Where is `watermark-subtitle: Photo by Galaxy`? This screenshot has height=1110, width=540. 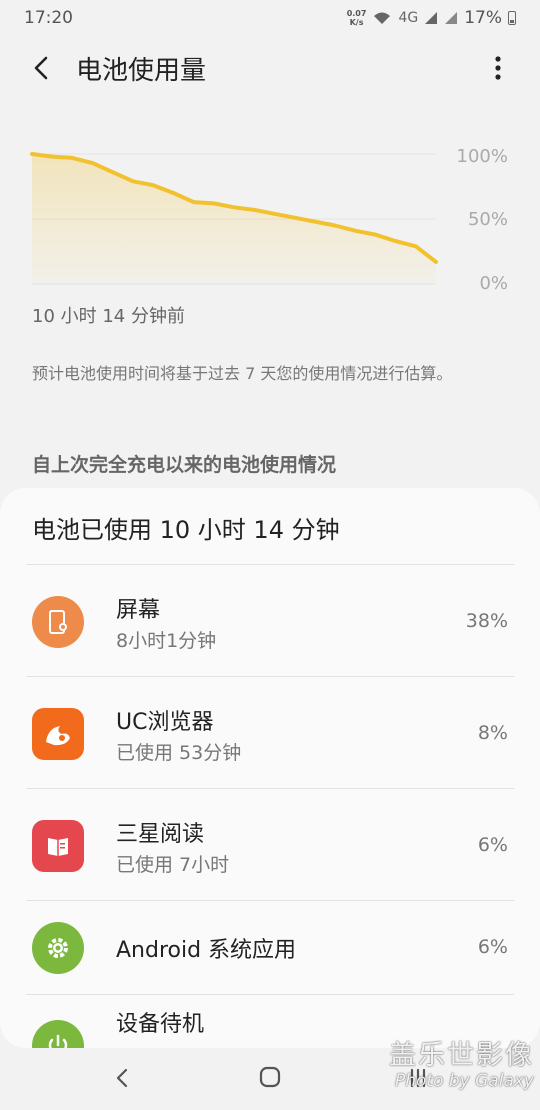
watermark-subtitle: Photo by Galaxy is located at coordinates (464, 1081).